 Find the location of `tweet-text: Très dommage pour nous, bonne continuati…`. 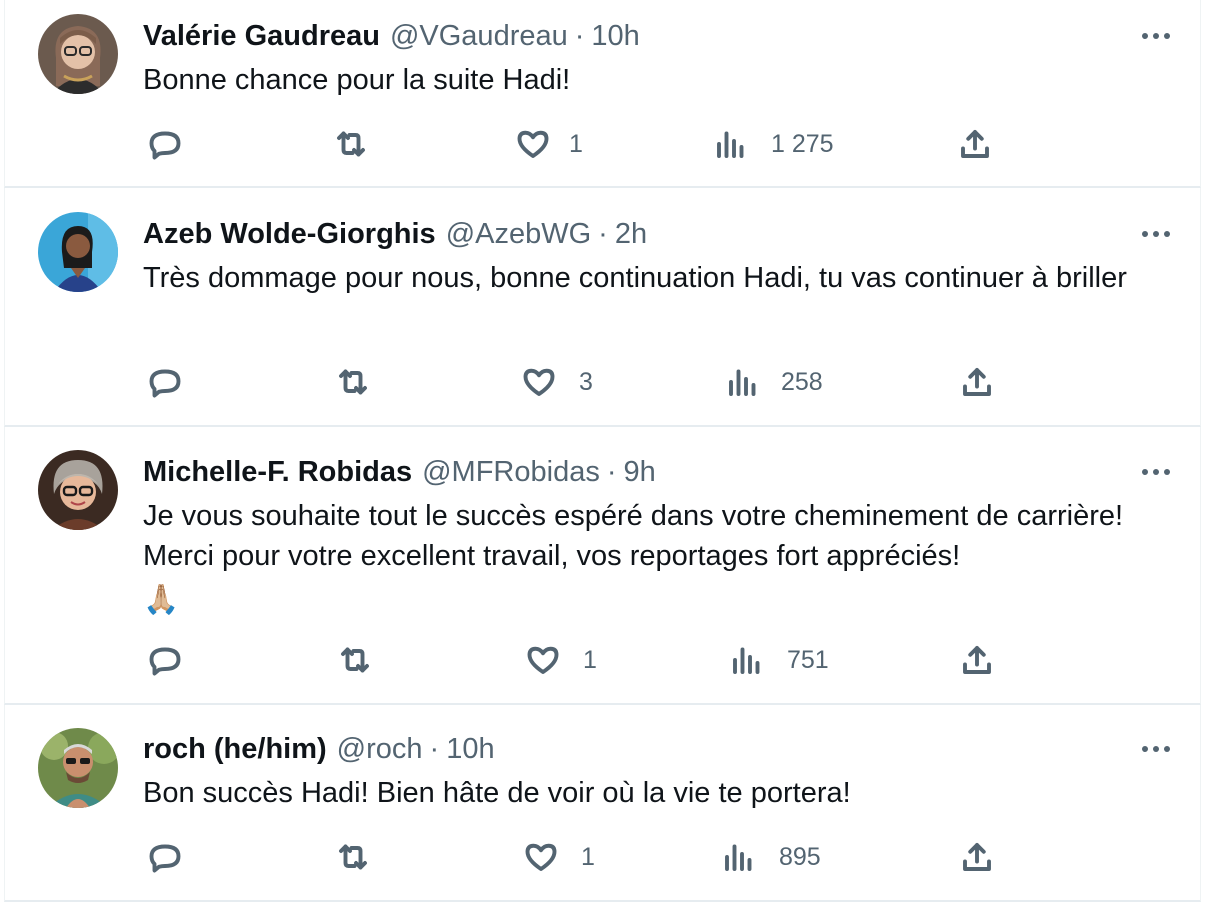

tweet-text: Très dommage pour nous, bonne continuati… is located at coordinates (635, 278).